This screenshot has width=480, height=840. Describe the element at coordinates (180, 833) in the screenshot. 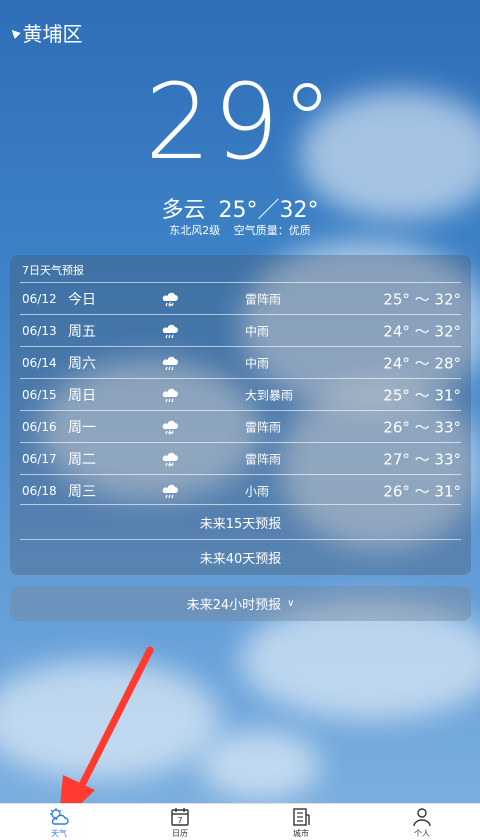

I see `tab-calendar-label: 日历` at that location.